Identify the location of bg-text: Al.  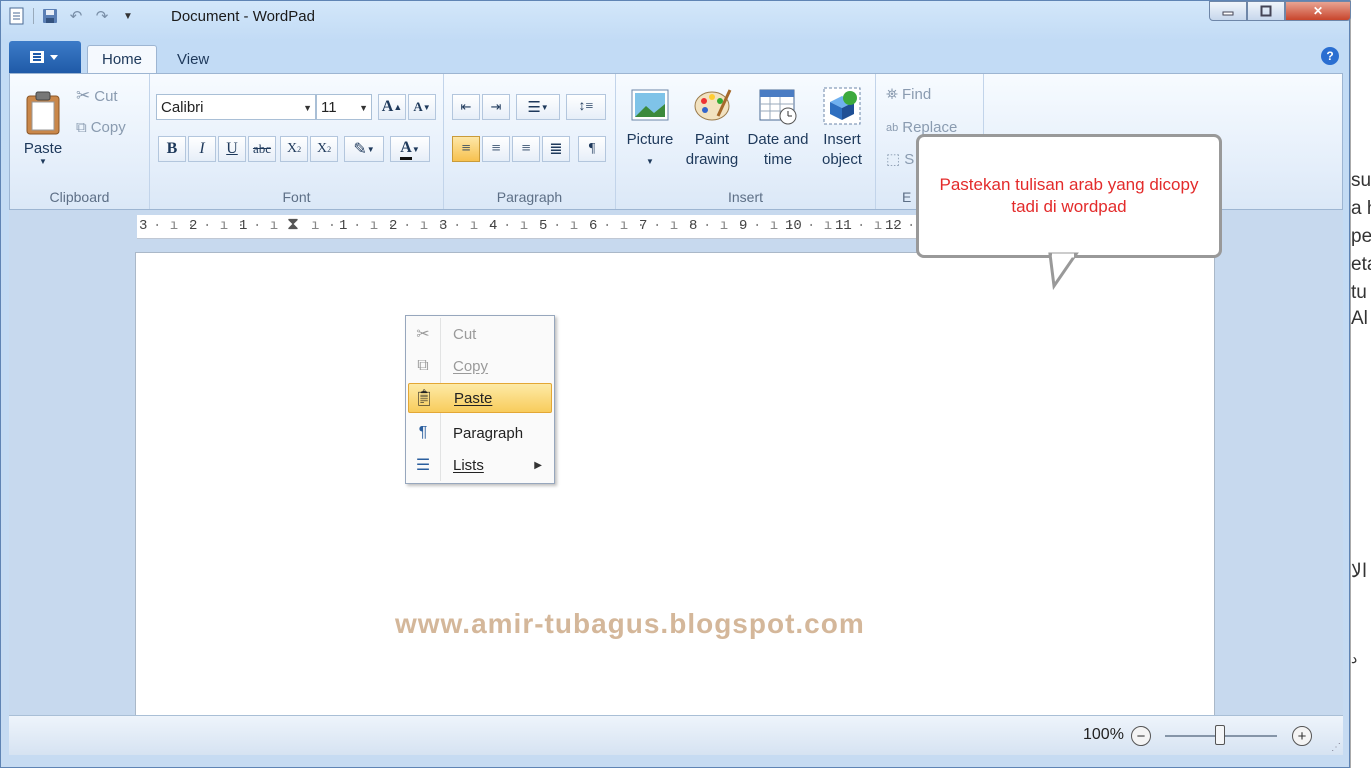
(1359, 318).